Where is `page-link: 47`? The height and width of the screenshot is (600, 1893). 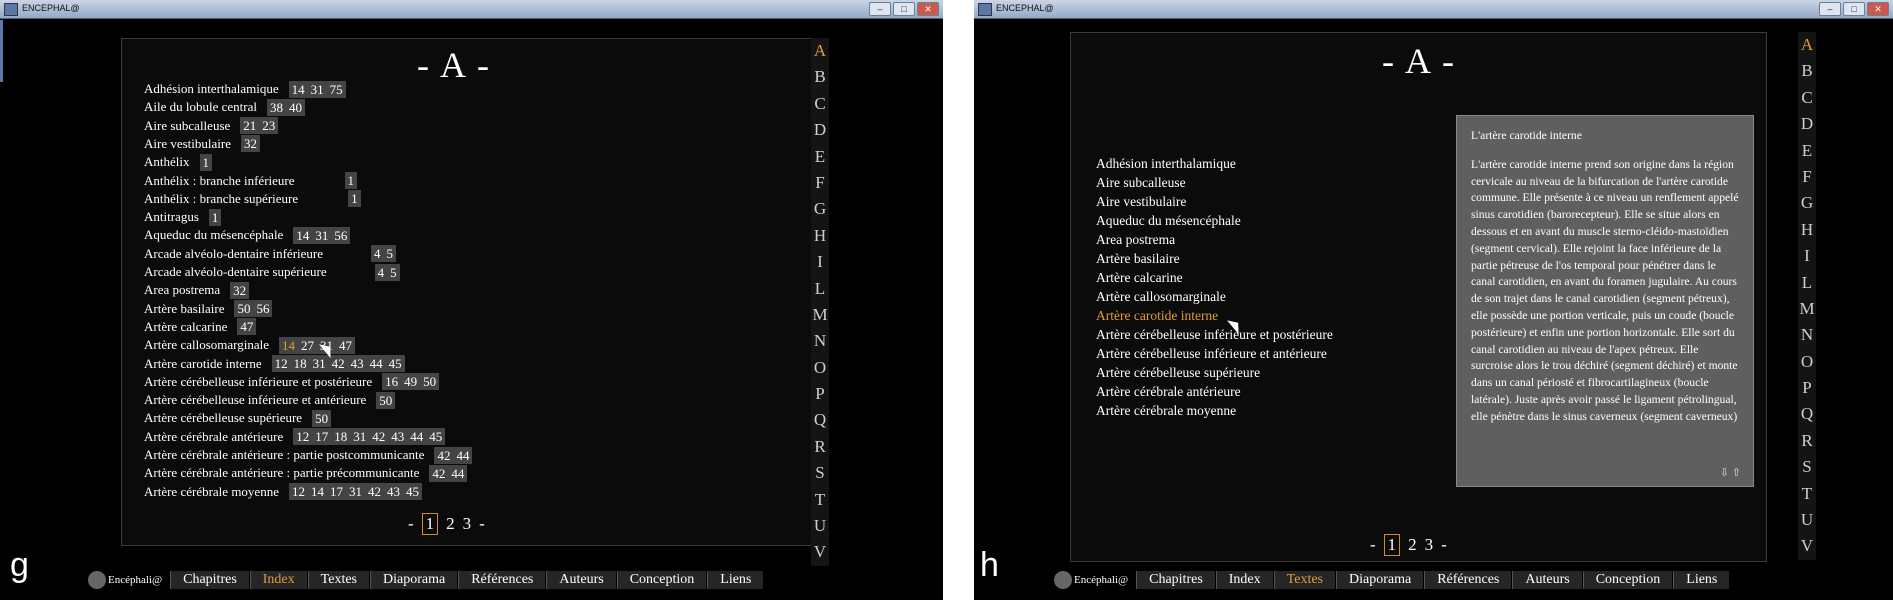 page-link: 47 is located at coordinates (345, 345).